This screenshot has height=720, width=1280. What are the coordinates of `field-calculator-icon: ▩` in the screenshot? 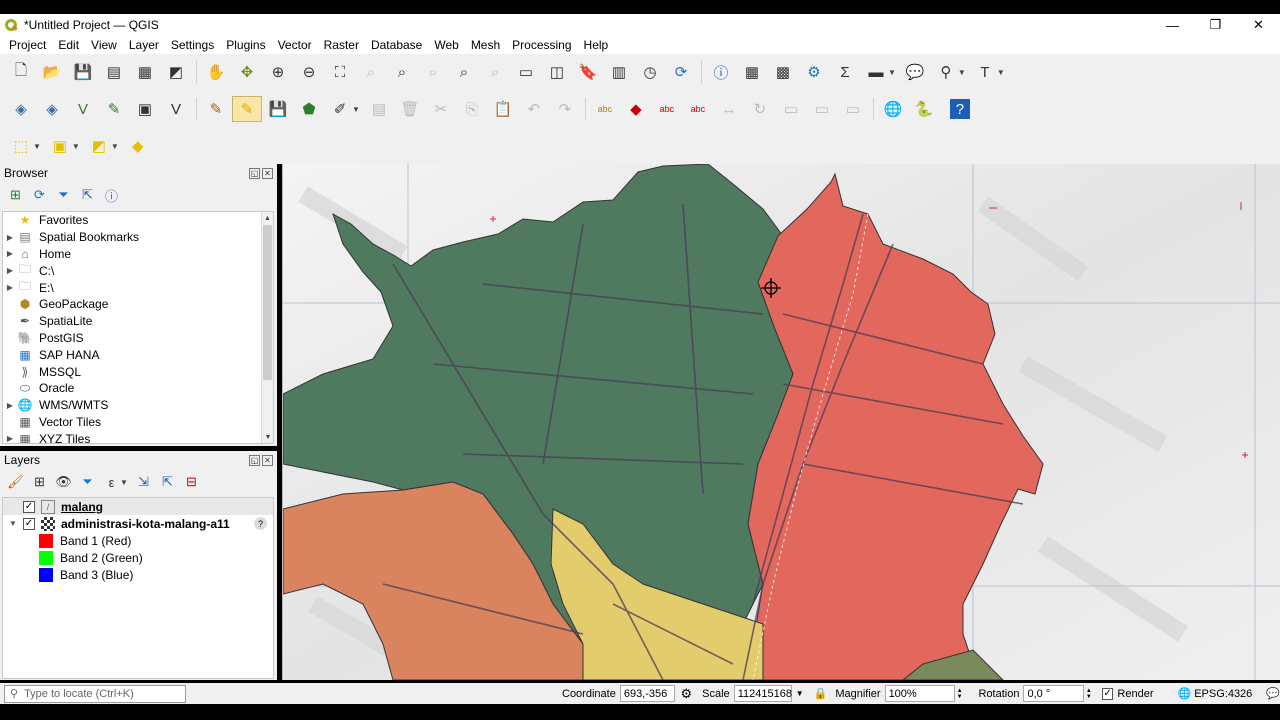 It's located at (783, 72).